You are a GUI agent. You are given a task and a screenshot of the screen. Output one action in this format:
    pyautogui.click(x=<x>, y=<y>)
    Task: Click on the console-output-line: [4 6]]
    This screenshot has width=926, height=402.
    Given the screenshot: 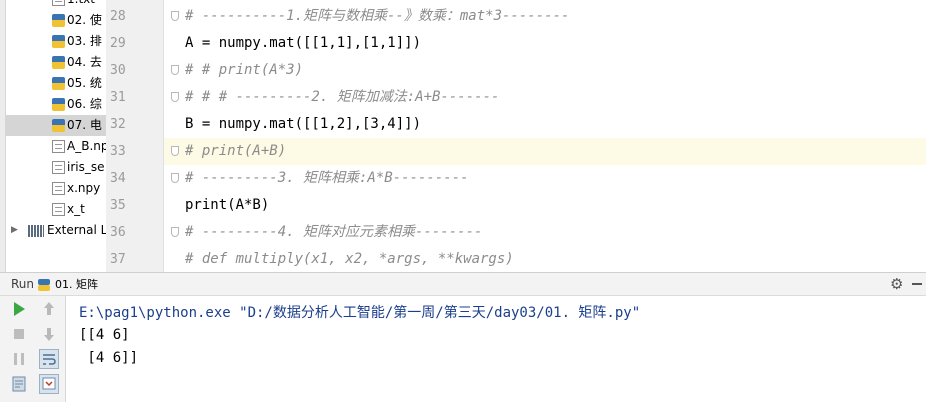 What is the action you would take?
    pyautogui.click(x=109, y=358)
    